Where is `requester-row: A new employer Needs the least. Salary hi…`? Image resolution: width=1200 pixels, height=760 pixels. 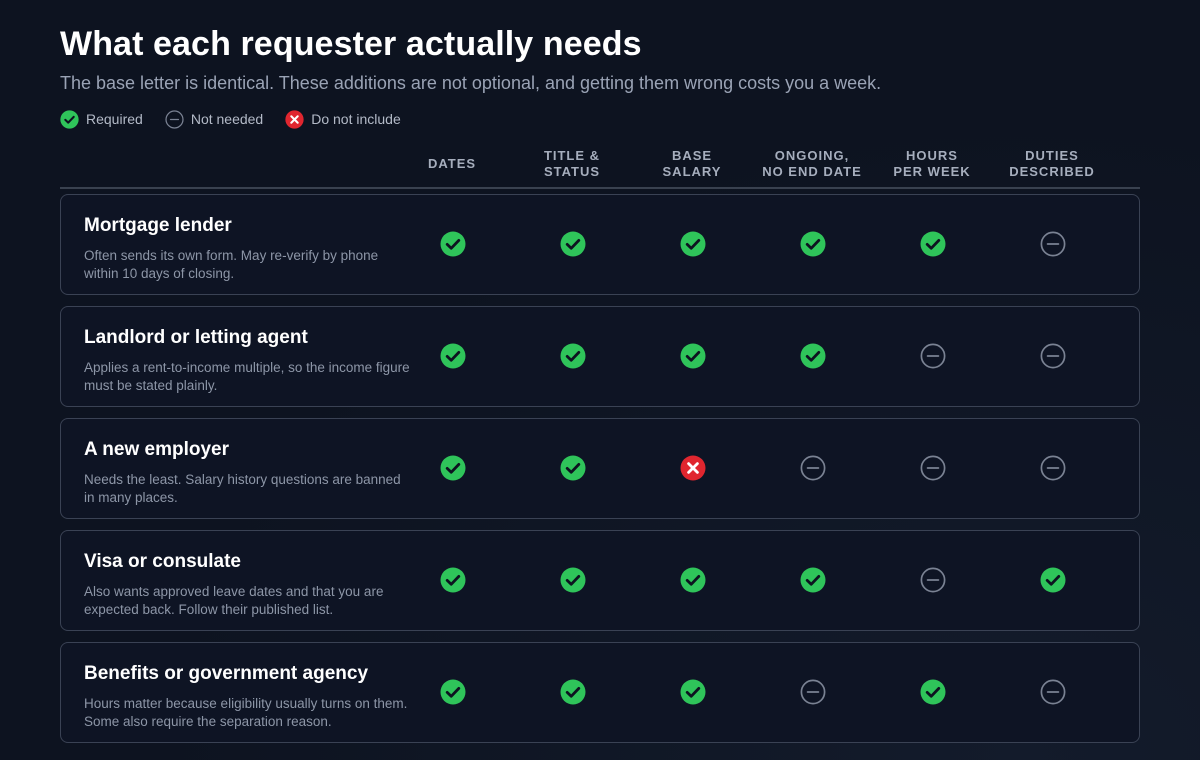
requester-row: A new employer Needs the least. Salary hi… is located at coordinates (600, 468).